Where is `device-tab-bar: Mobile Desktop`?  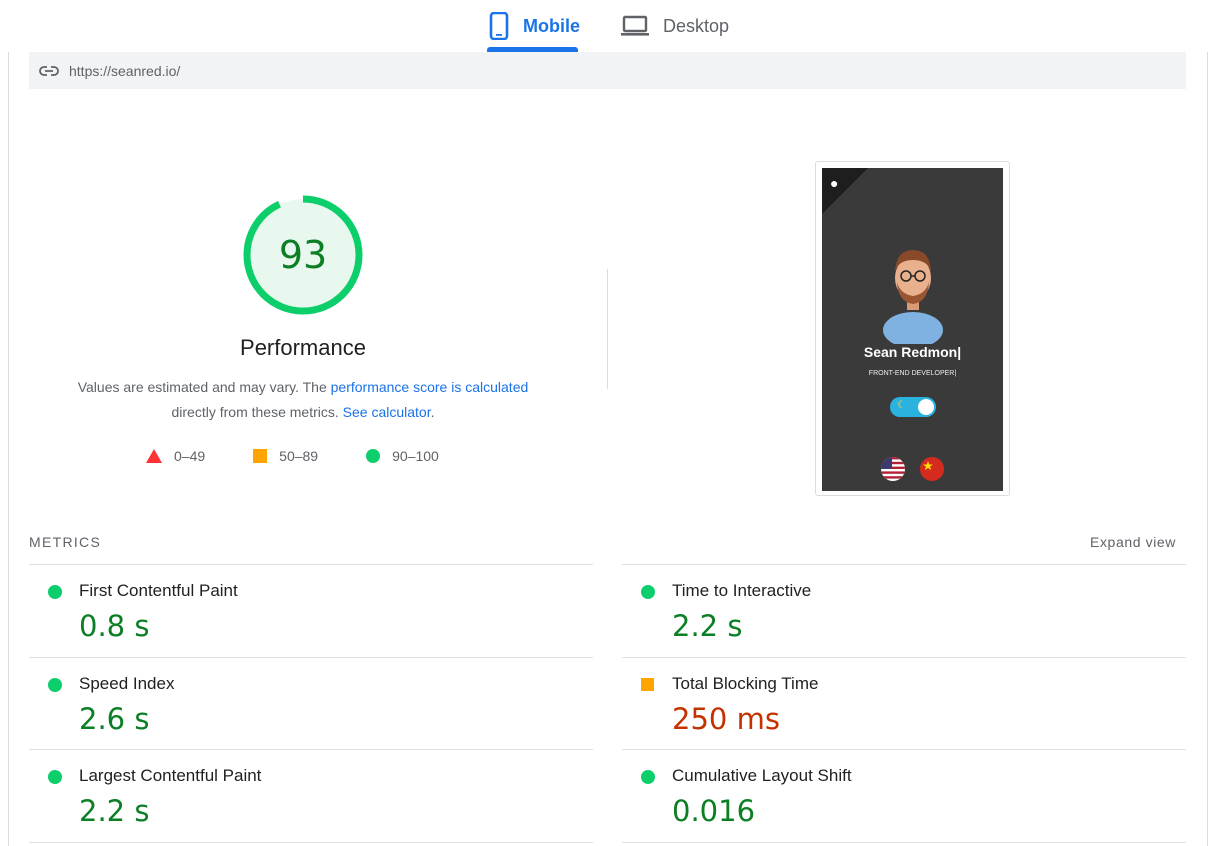 device-tab-bar: Mobile Desktop is located at coordinates (607, 26).